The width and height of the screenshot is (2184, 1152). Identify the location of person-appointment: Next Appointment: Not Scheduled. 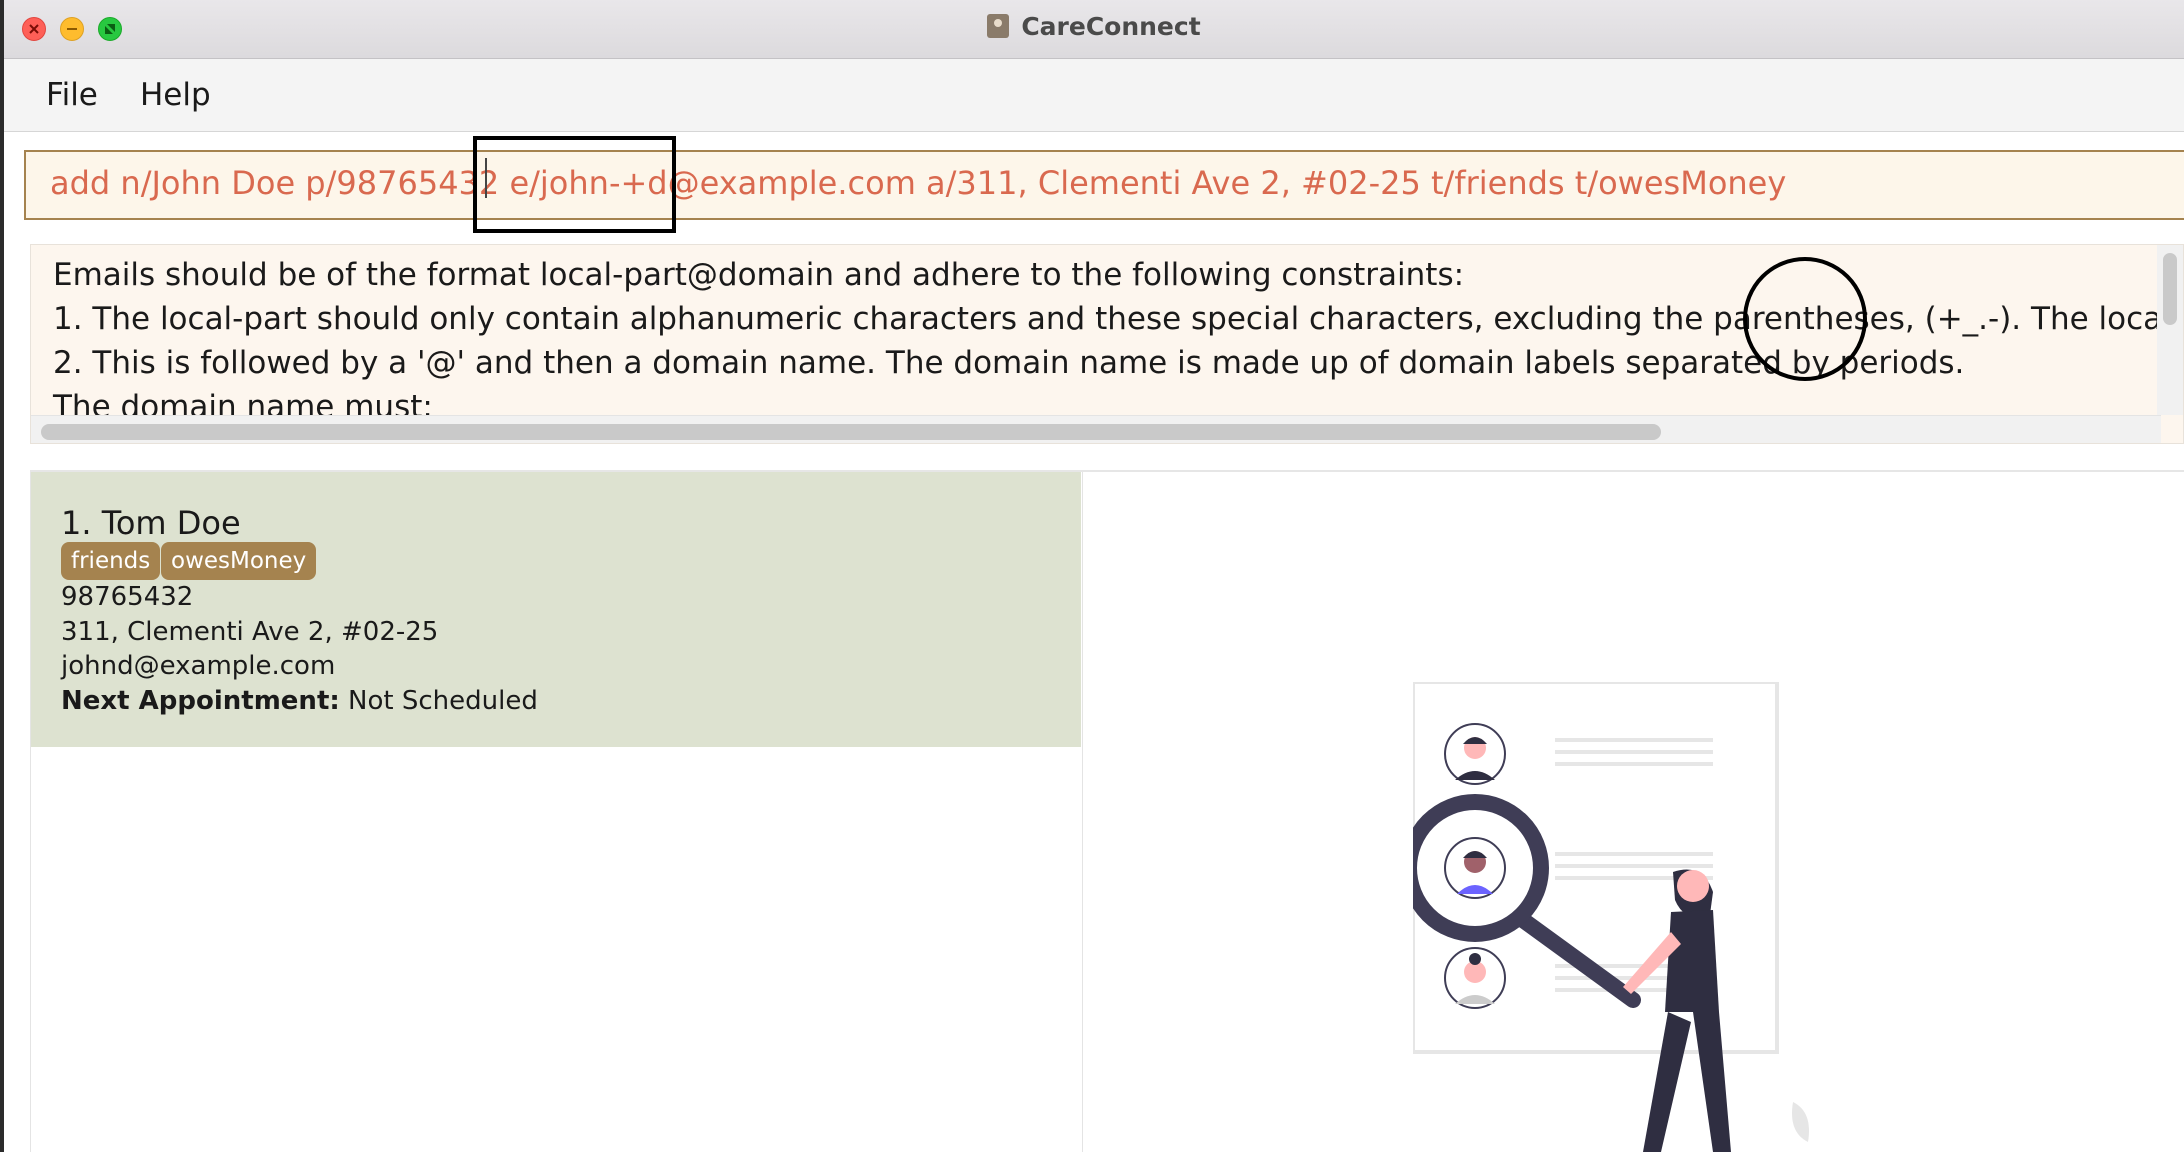
(299, 701).